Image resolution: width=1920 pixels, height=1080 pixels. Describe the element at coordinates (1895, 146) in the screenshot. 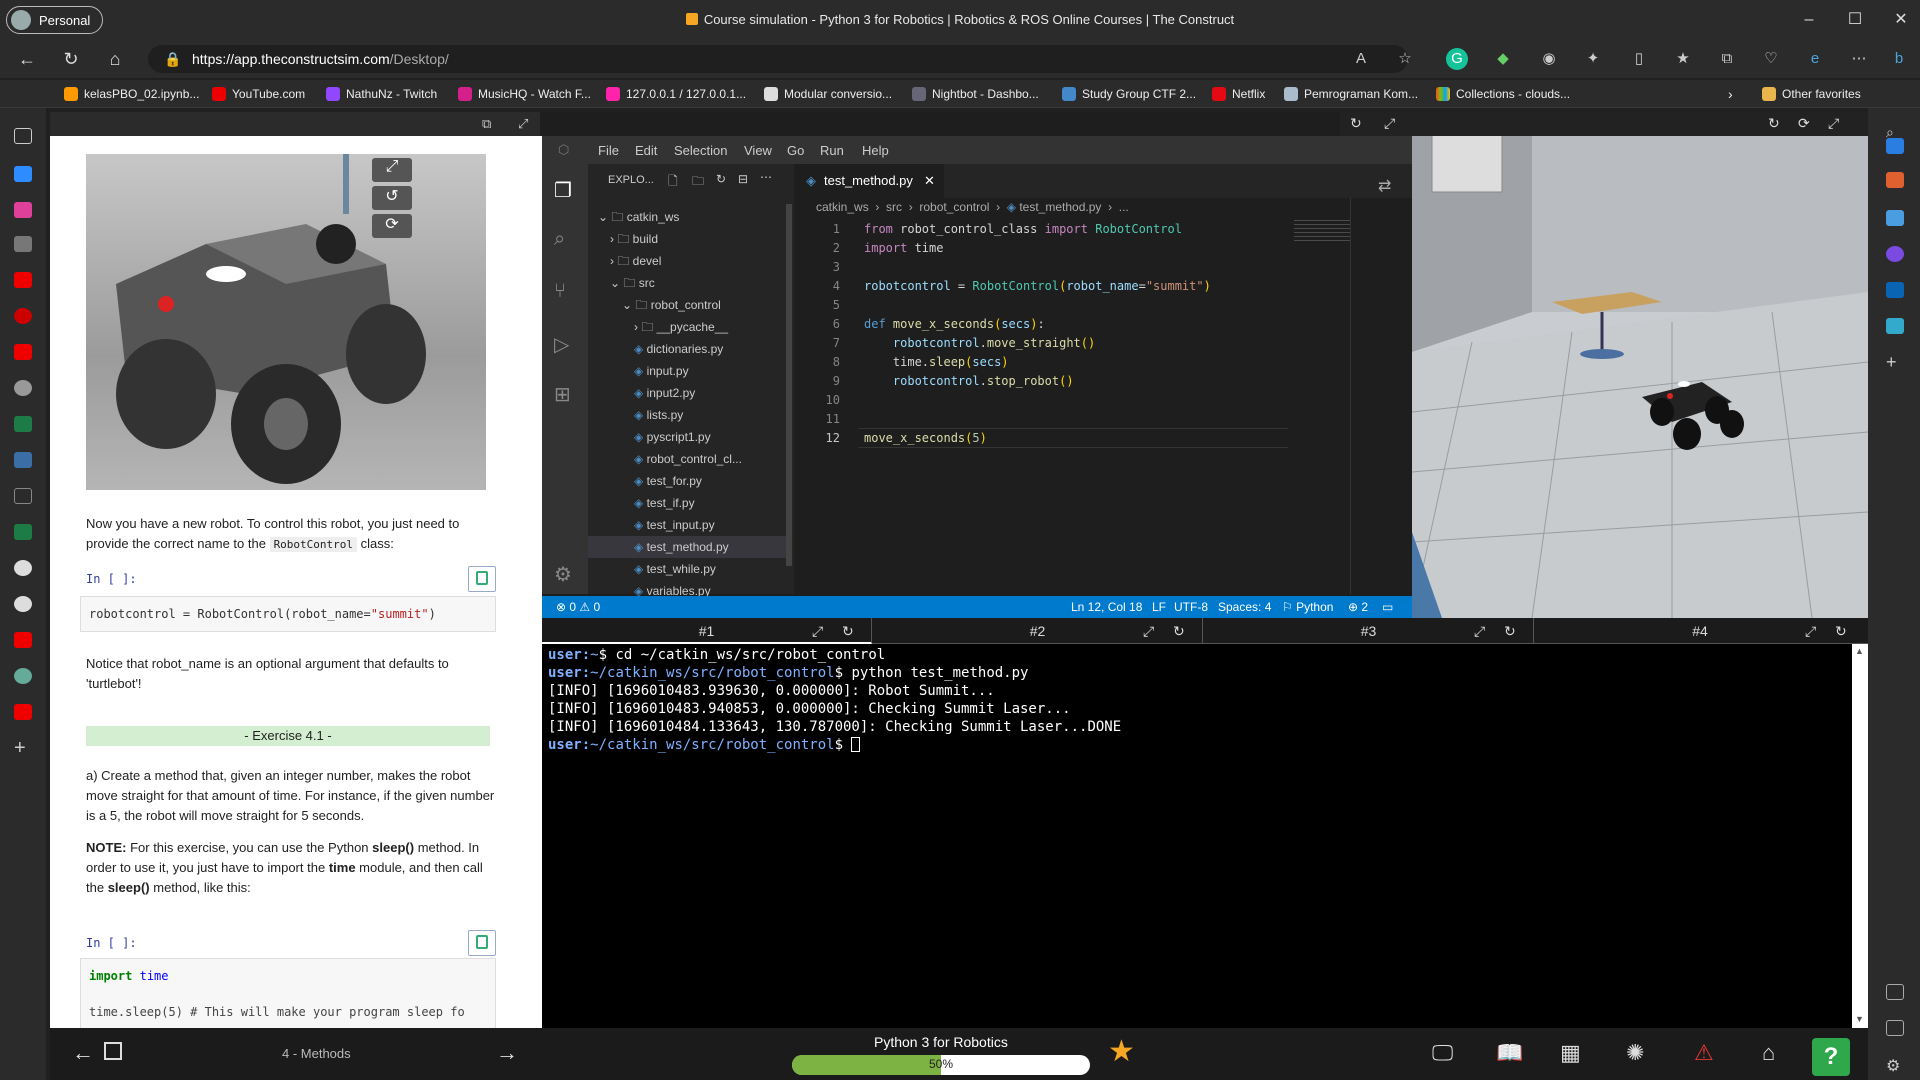

I see `tag-icon` at that location.